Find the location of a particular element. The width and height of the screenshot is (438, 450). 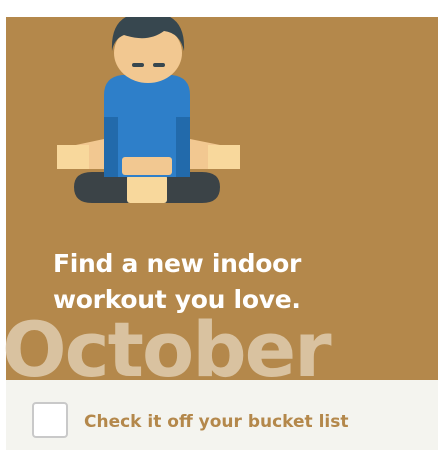

right-hand is located at coordinates (224, 157).